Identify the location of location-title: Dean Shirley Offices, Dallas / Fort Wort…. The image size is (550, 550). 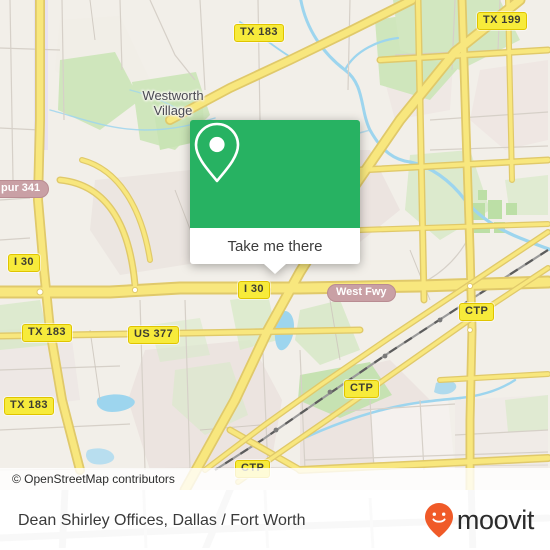
(162, 520).